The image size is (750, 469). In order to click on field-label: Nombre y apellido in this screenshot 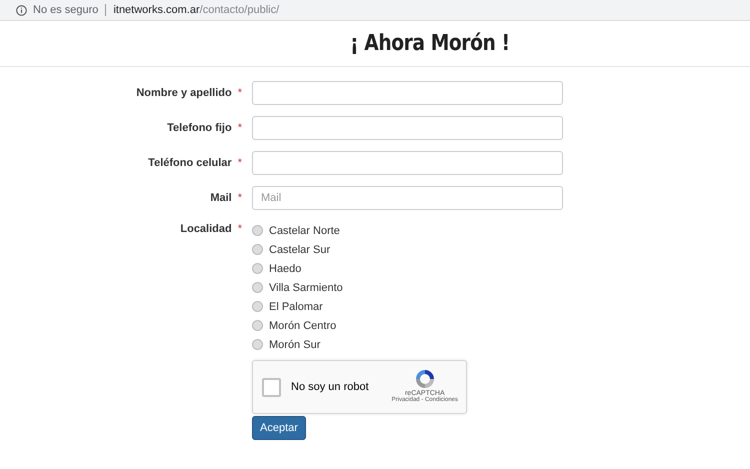, I will do `click(184, 93)`.